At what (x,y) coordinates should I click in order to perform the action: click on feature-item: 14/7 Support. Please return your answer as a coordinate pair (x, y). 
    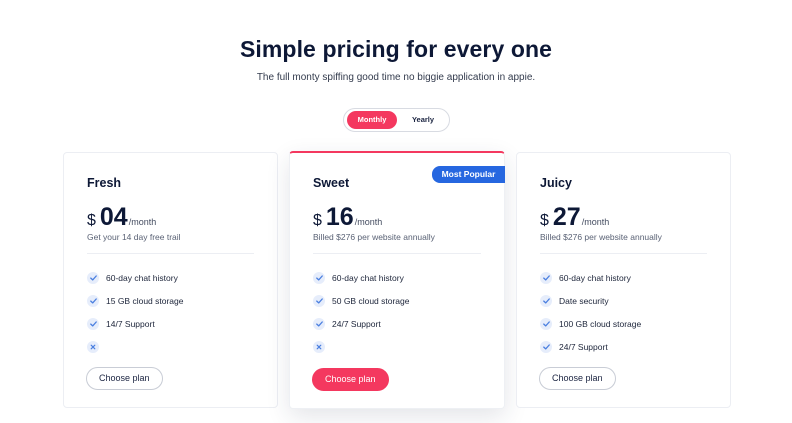
    Looking at the image, I should click on (135, 323).